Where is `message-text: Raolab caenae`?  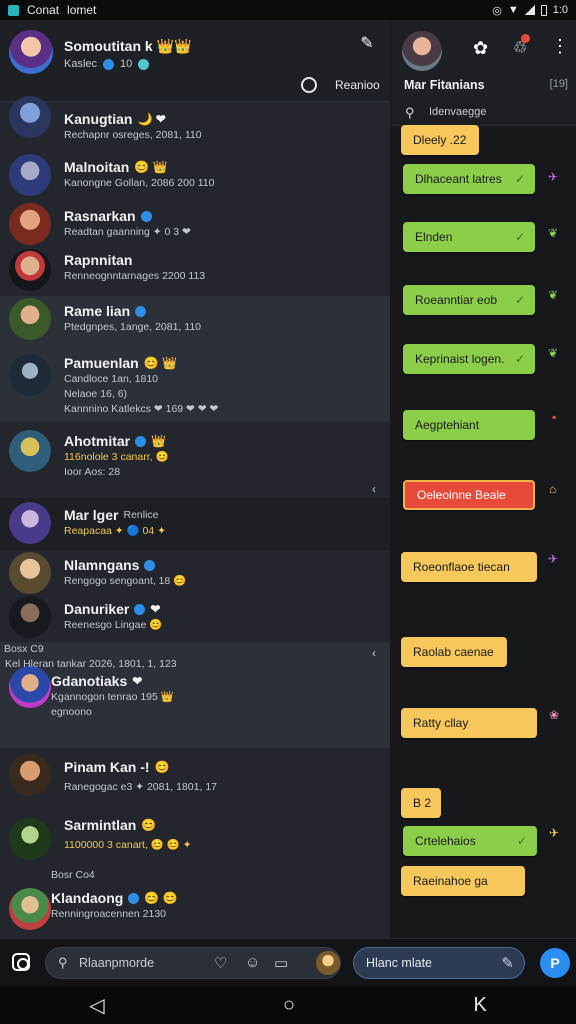 message-text: Raolab caenae is located at coordinates (453, 652).